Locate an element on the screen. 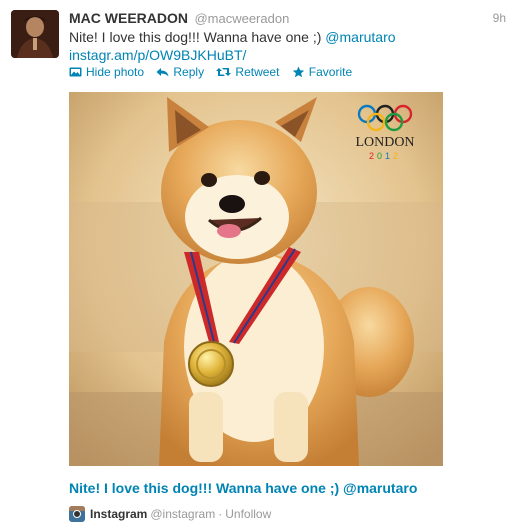 The width and height of the screenshot is (517, 531). retweet-label: Retweet is located at coordinates (257, 72).